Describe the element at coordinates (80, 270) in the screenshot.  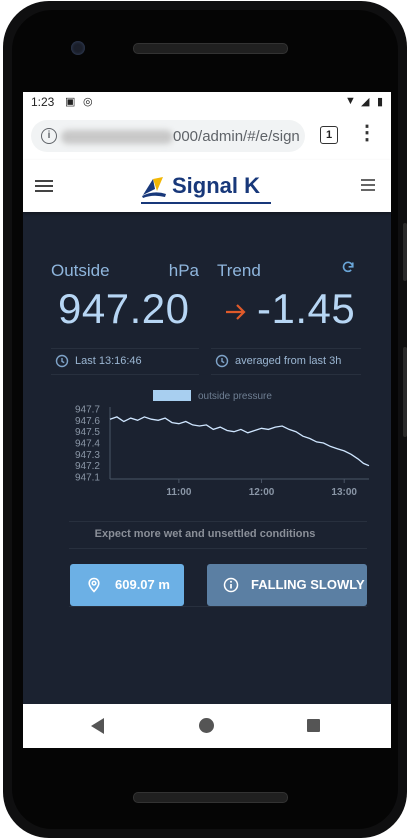
I see `outside-label: Outside` at that location.